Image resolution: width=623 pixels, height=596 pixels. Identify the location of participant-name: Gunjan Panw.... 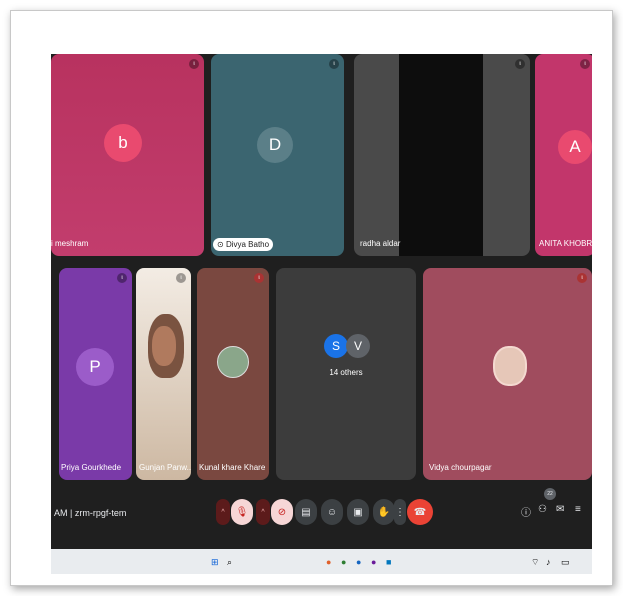
(165, 467).